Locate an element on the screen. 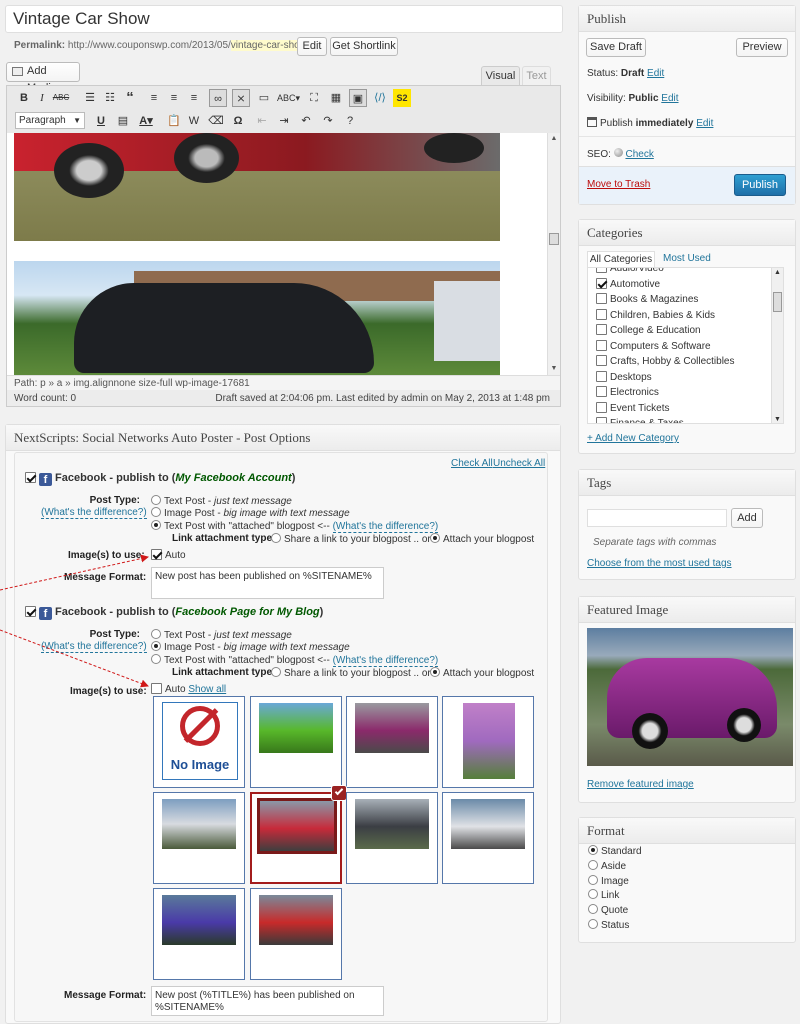 This screenshot has width=800, height=1024. fb1-share-link-option: Share a link to your blogpost .. or .. is located at coordinates (355, 539).